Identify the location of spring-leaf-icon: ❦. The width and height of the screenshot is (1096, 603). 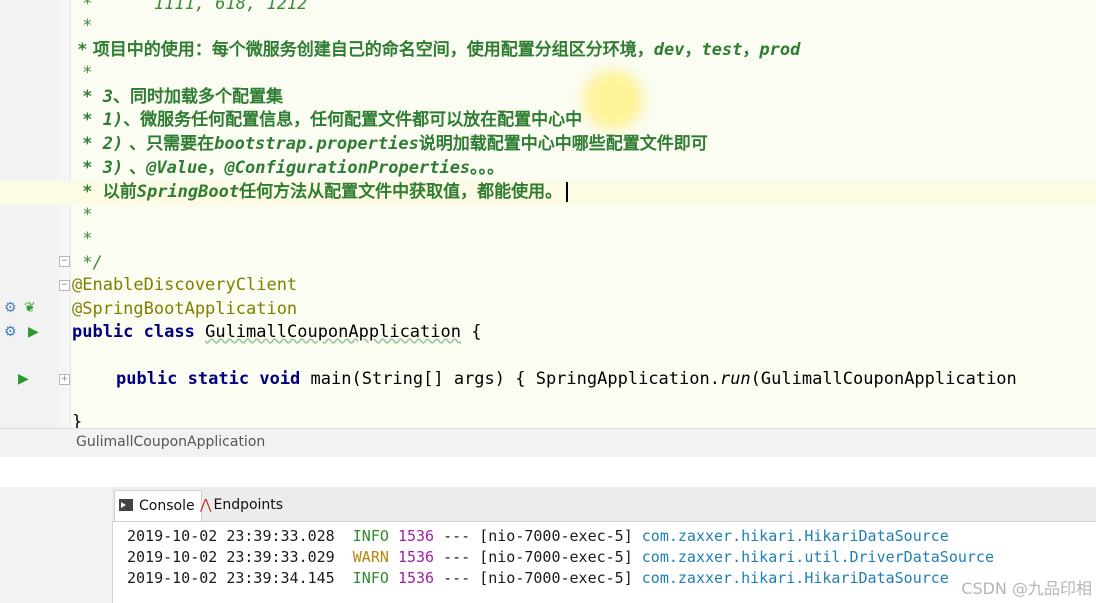
(30, 308).